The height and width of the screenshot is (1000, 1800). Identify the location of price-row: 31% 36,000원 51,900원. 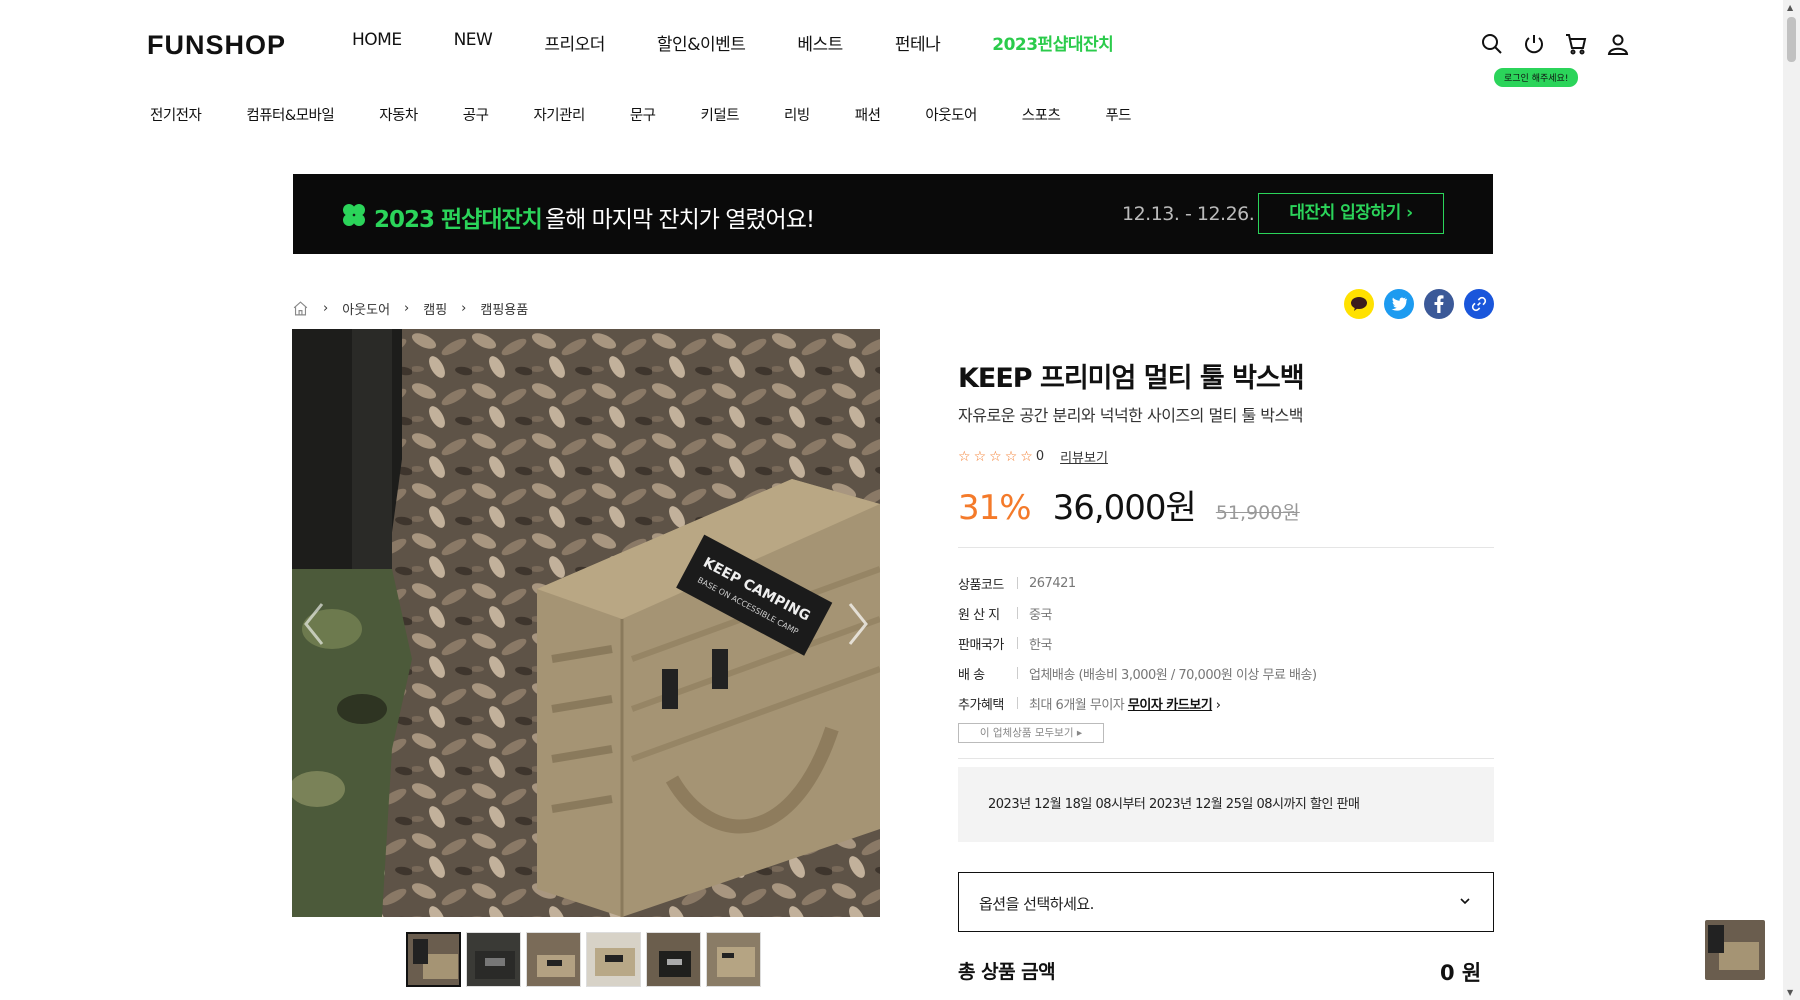
(1129, 504).